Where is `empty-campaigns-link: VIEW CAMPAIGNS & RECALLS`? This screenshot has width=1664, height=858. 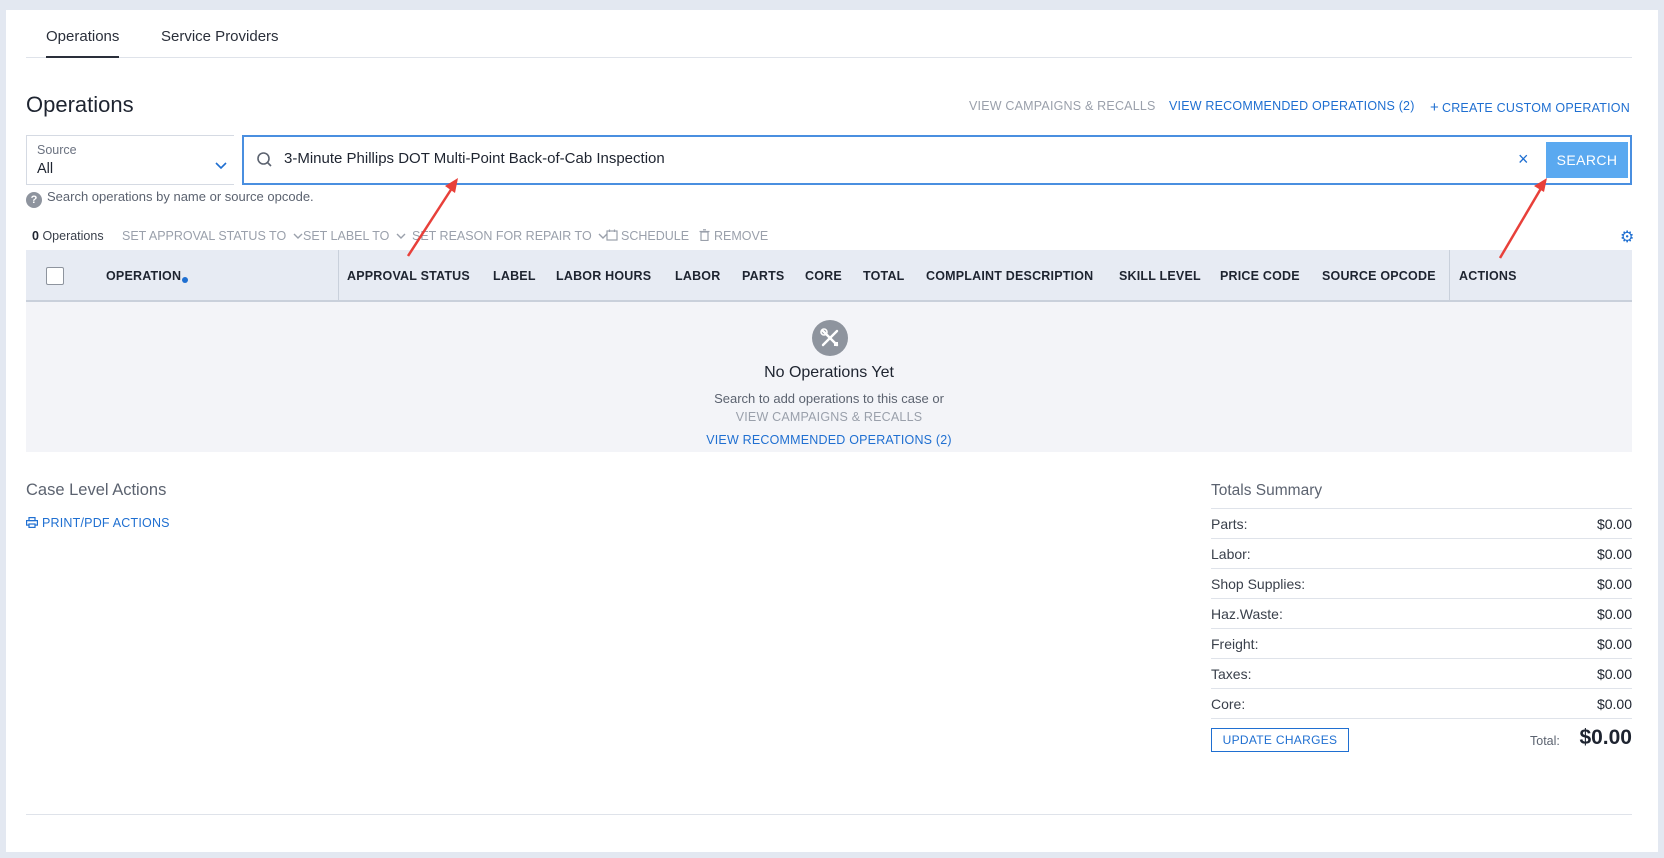 empty-campaigns-link: VIEW CAMPAIGNS & RECALLS is located at coordinates (829, 417).